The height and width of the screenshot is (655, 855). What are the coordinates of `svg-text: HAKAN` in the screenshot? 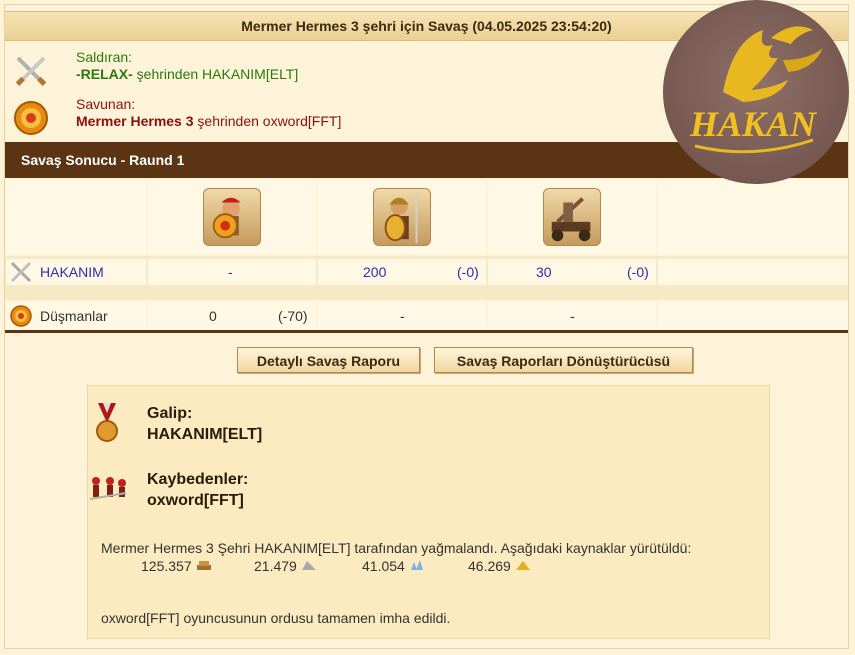 It's located at (753, 124).